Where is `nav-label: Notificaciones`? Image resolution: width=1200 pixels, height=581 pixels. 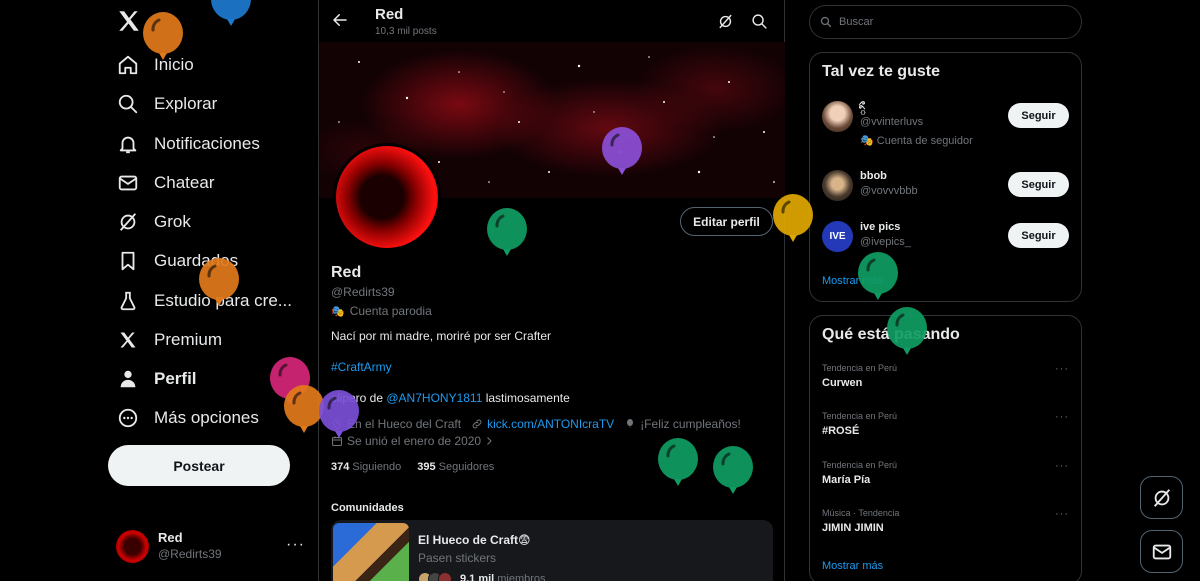
nav-label: Notificaciones is located at coordinates (207, 143).